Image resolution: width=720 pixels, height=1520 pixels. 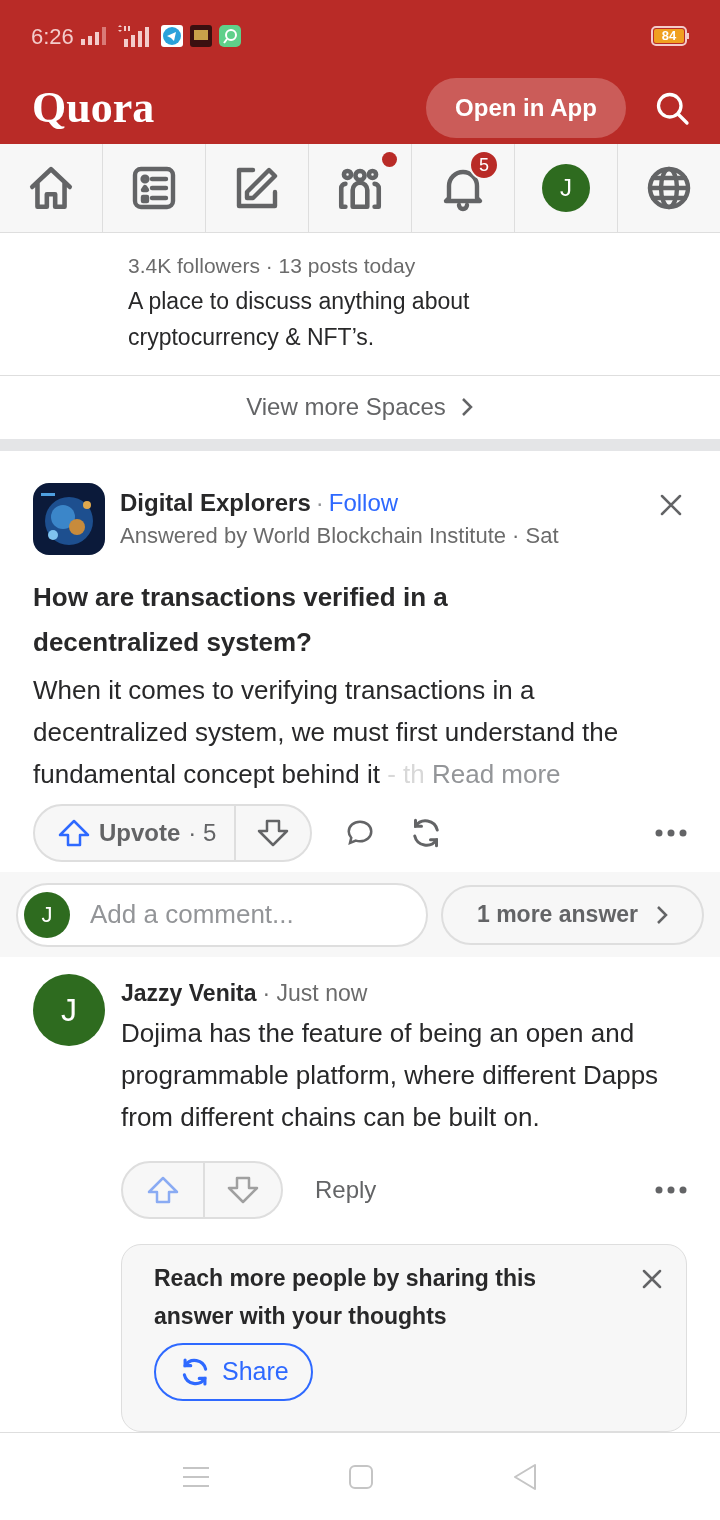 I want to click on battery-icon: 84, so click(x=670, y=36).